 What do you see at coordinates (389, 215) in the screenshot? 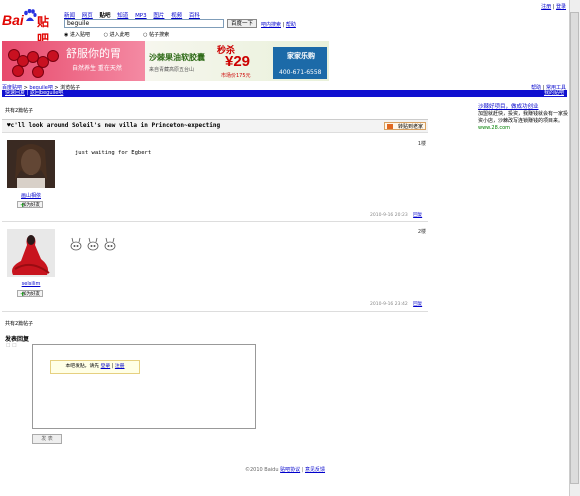
I see `post-time: 2010-9-16 20:23` at bounding box center [389, 215].